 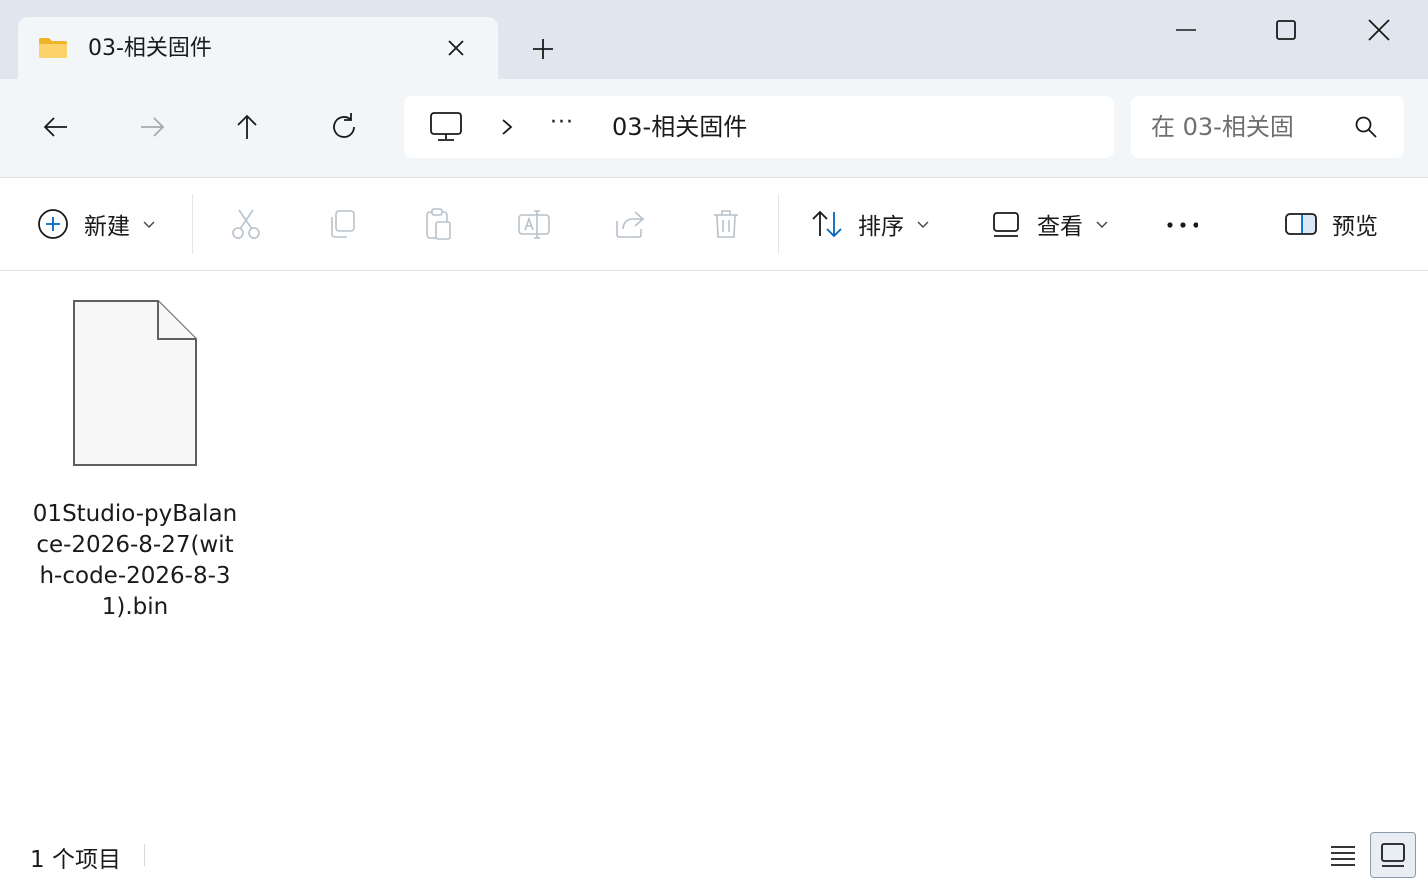 I want to click on search-box, so click(x=1267, y=127).